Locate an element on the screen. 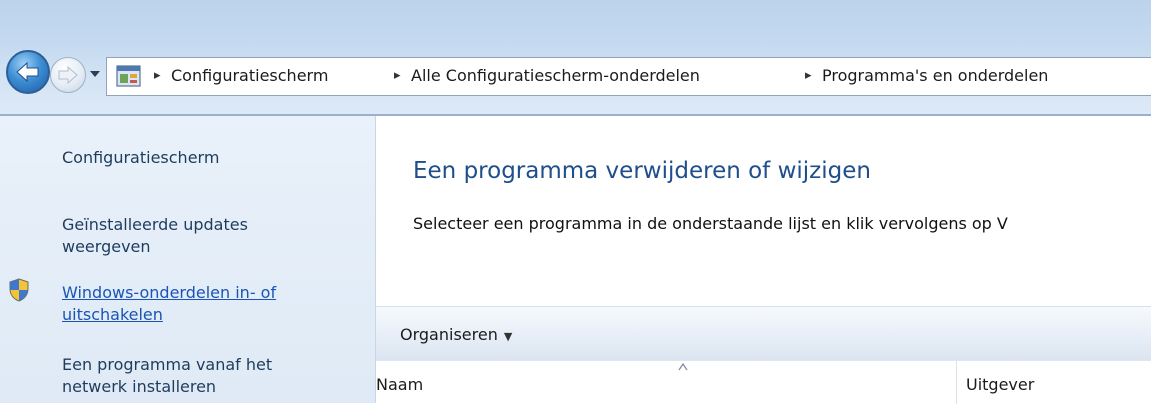 This screenshot has height=404, width=1151. forward-button is located at coordinates (68, 75).